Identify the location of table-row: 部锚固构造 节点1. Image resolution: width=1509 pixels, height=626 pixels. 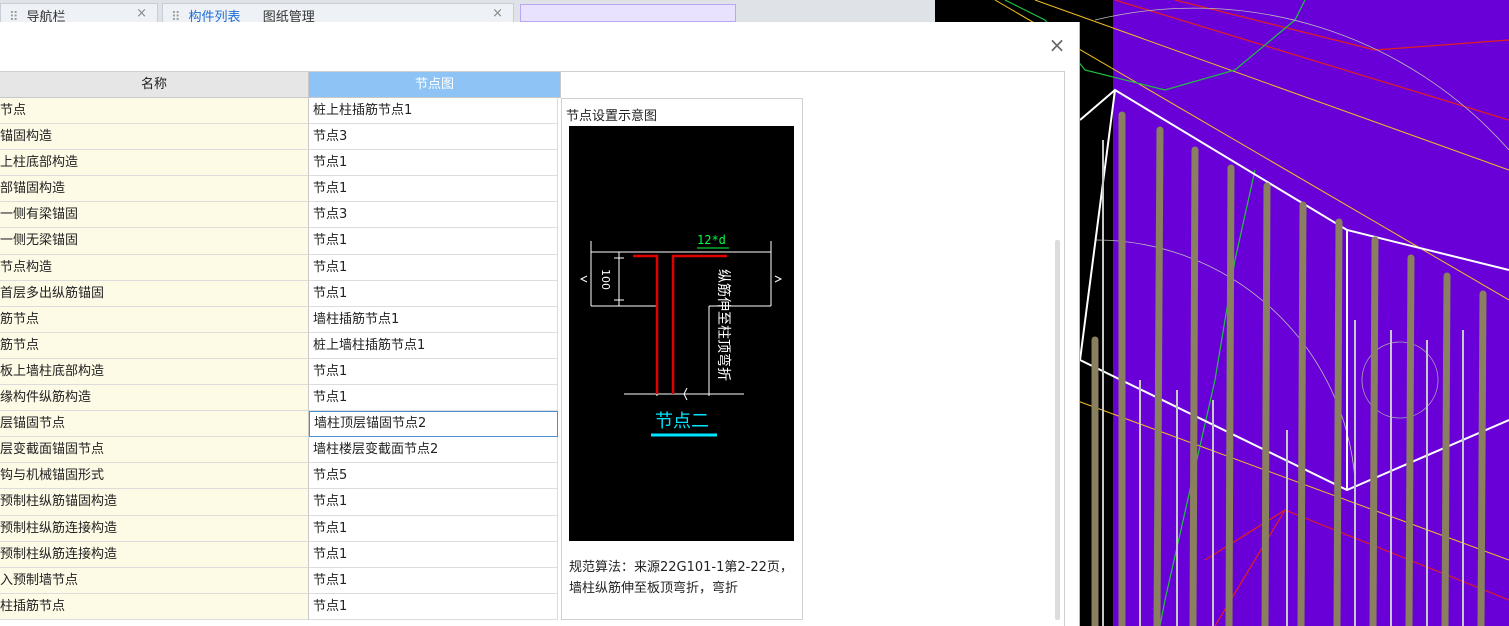
(280, 189).